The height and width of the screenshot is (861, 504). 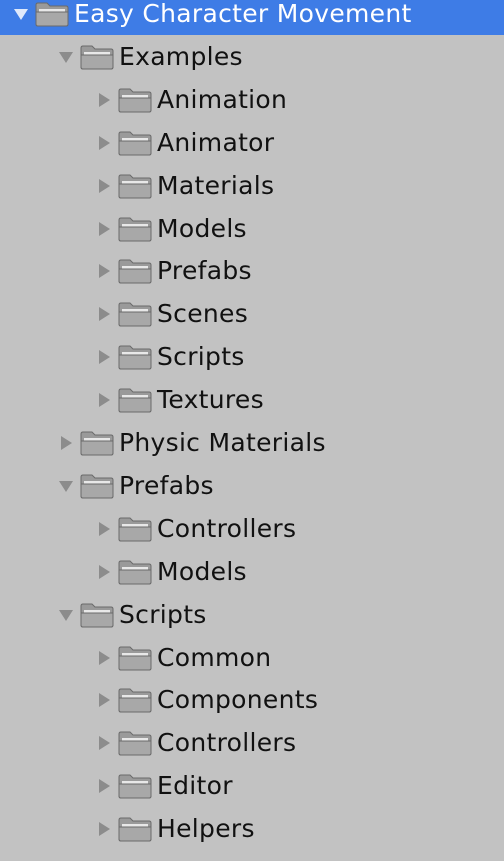 I want to click on tree-item-materials: Materials, so click(x=252, y=186).